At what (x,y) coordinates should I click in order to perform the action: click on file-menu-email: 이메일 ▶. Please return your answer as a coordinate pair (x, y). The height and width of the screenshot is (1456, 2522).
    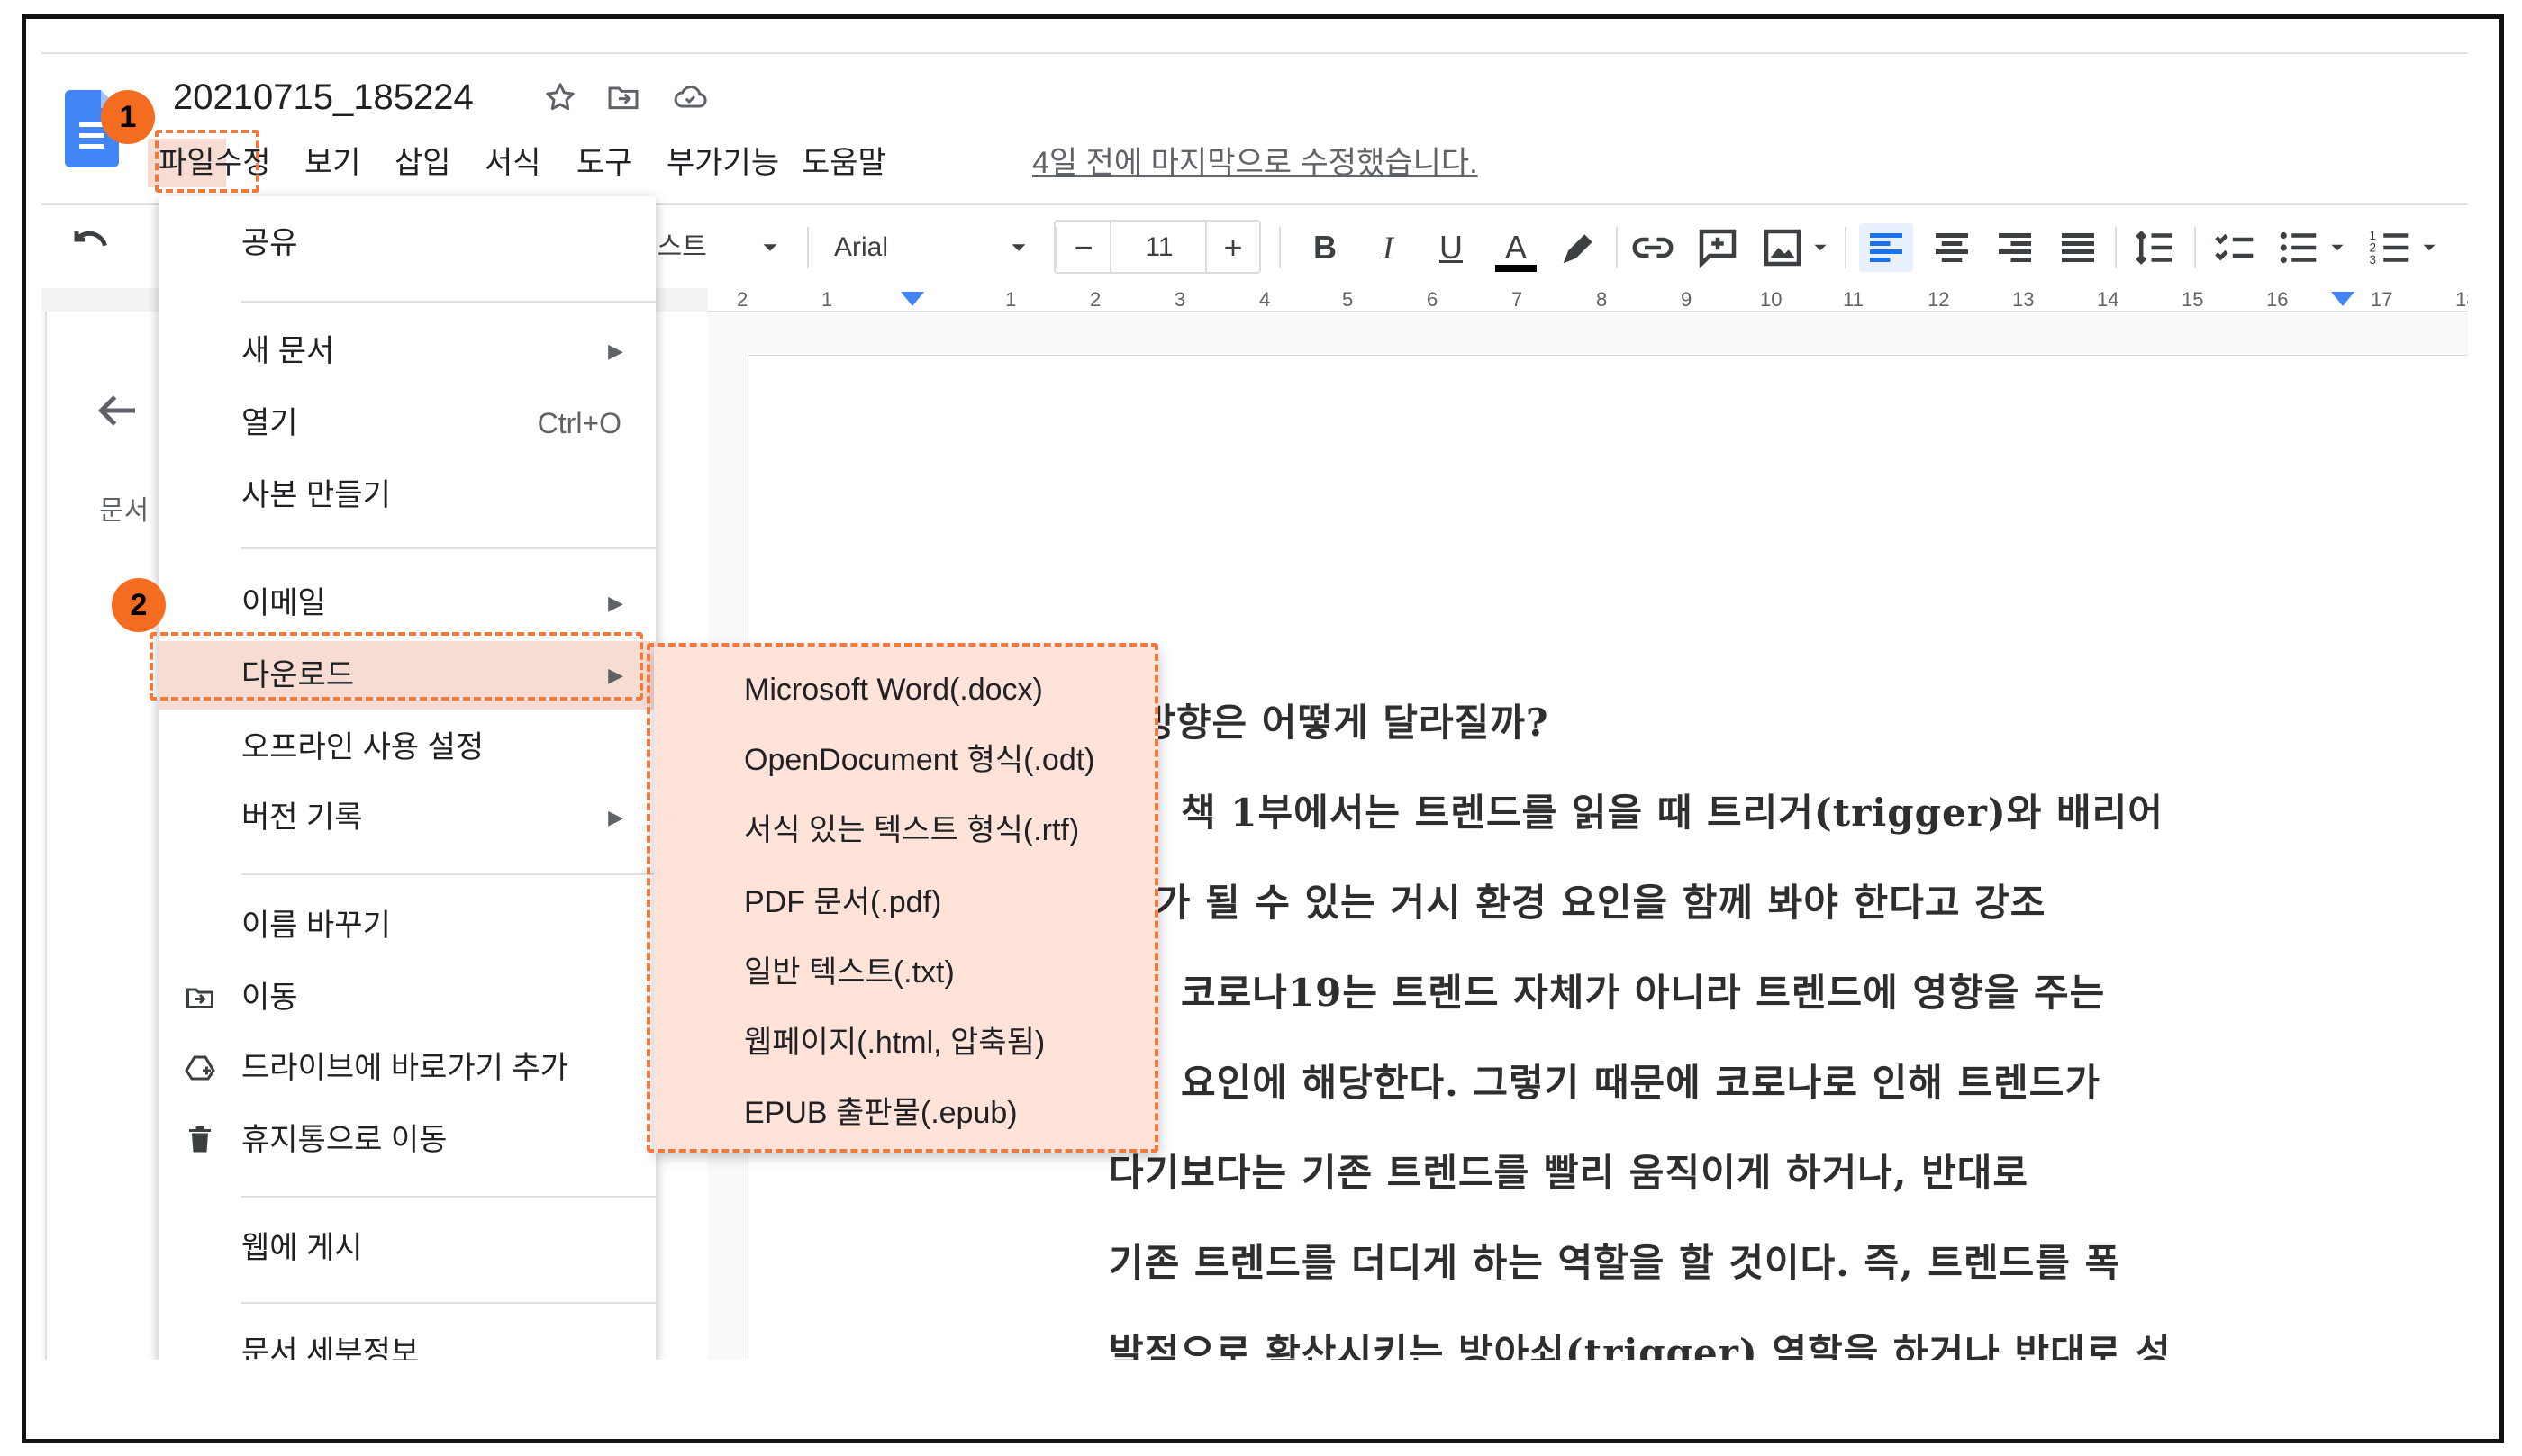
    Looking at the image, I should click on (407, 603).